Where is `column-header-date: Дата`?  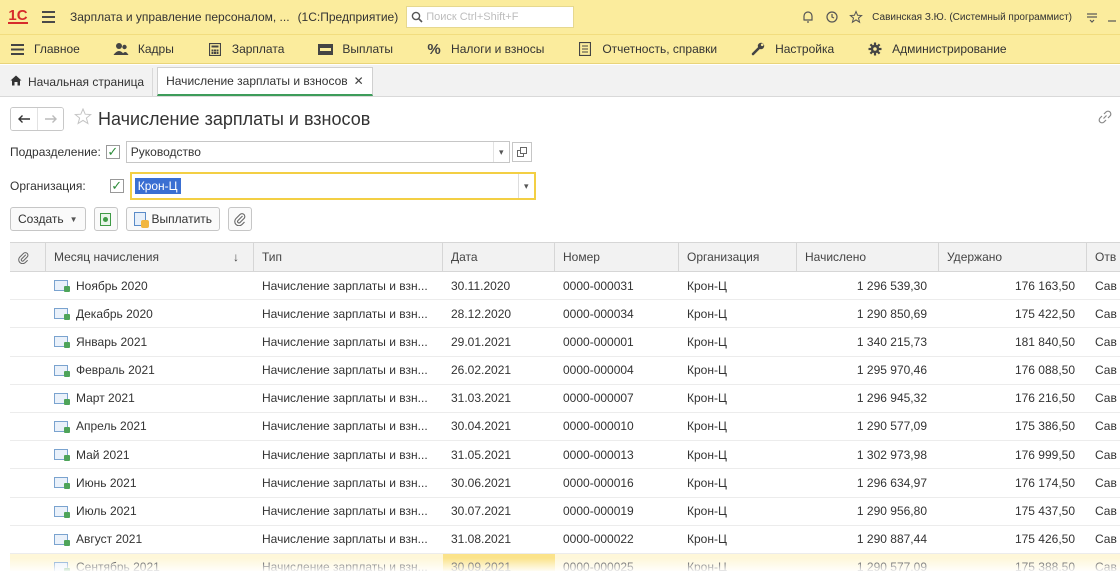
column-header-date: Дата is located at coordinates (499, 257).